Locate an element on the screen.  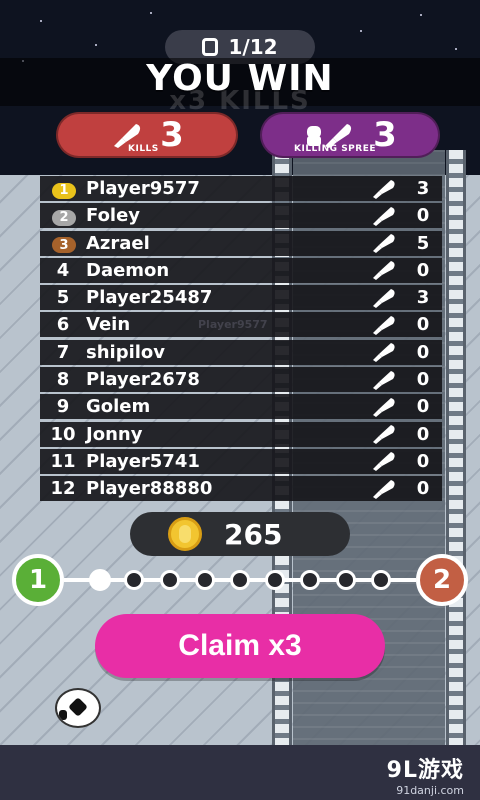
level-progress: 1 2 is located at coordinates (240, 580).